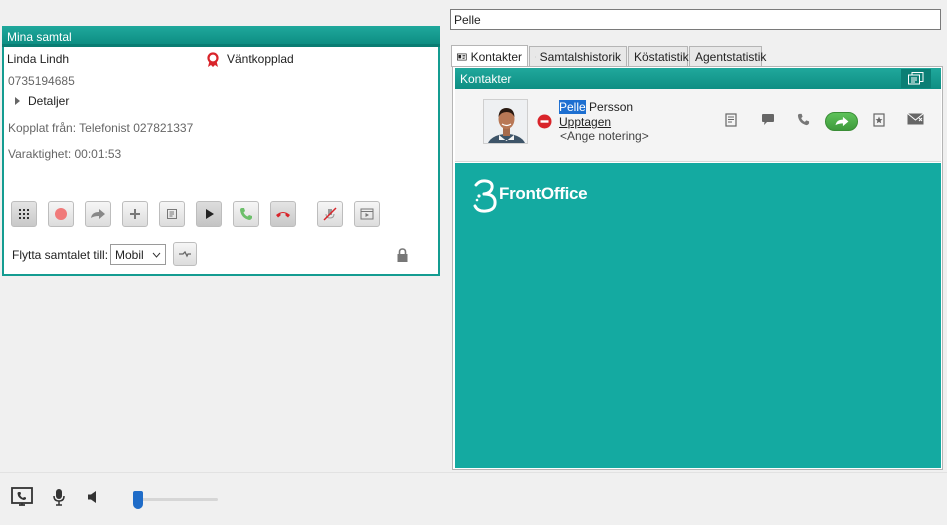 The width and height of the screenshot is (947, 525). I want to click on window-play-icon, so click(367, 214).